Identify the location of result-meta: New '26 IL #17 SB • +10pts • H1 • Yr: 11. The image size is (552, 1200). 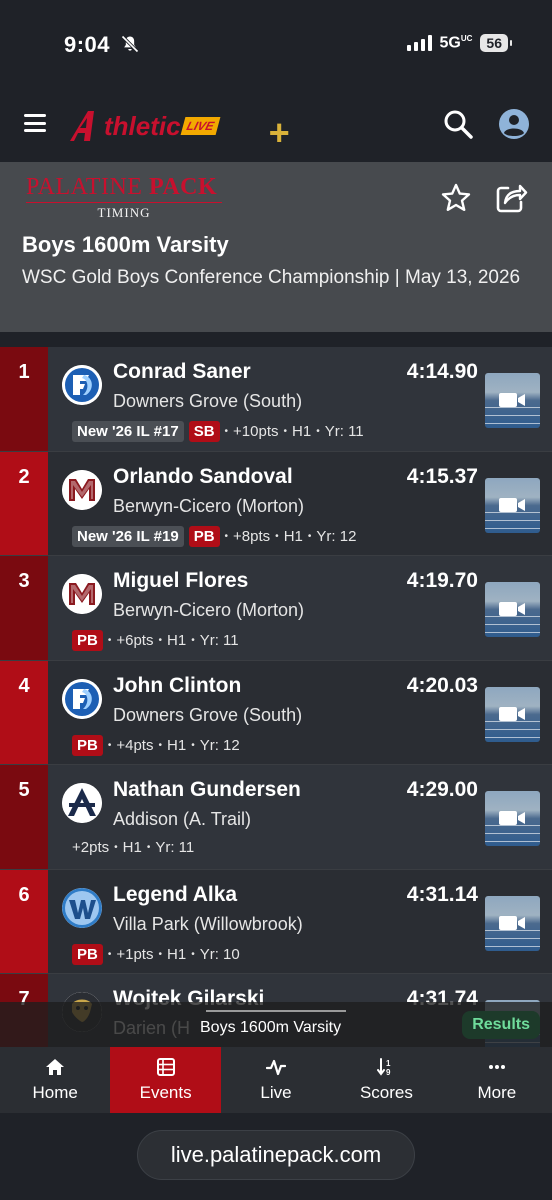
(218, 431).